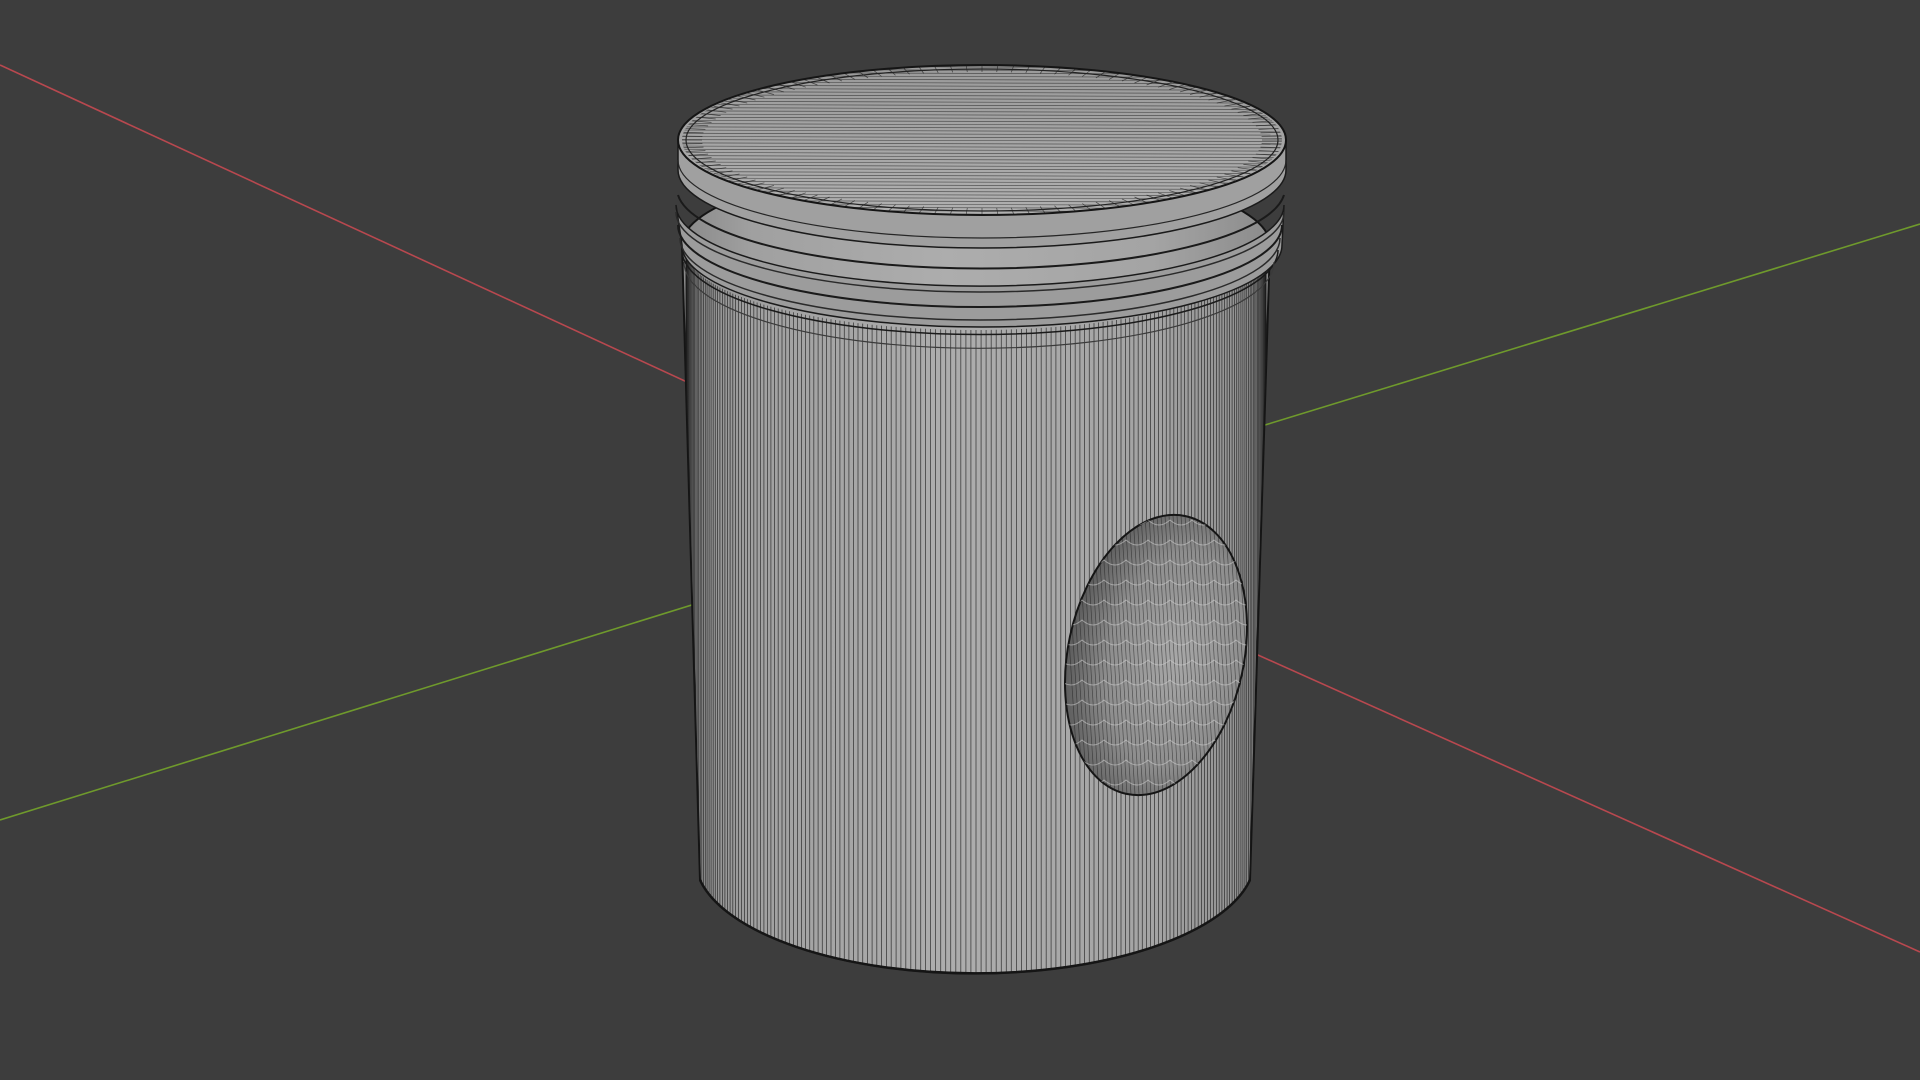 Image resolution: width=1920 pixels, height=1080 pixels. What do you see at coordinates (1549, 786) in the screenshot?
I see `x-axis-line-front` at bounding box center [1549, 786].